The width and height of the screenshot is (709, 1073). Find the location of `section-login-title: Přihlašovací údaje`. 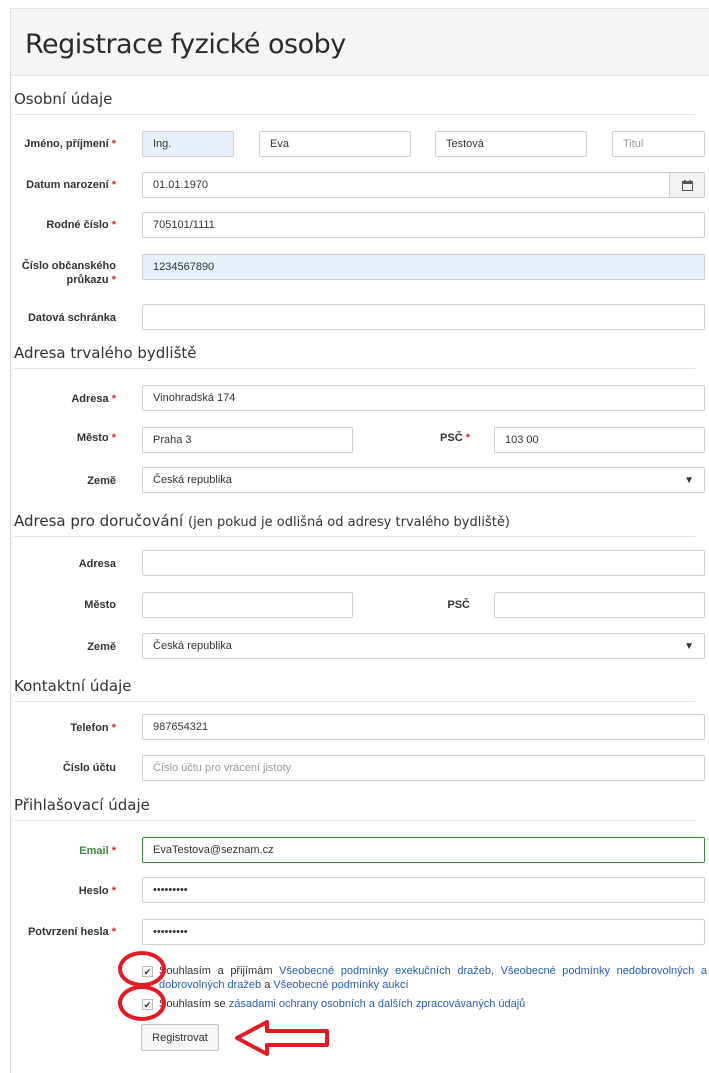

section-login-title: Přihlašovací údaje is located at coordinates (354, 808).